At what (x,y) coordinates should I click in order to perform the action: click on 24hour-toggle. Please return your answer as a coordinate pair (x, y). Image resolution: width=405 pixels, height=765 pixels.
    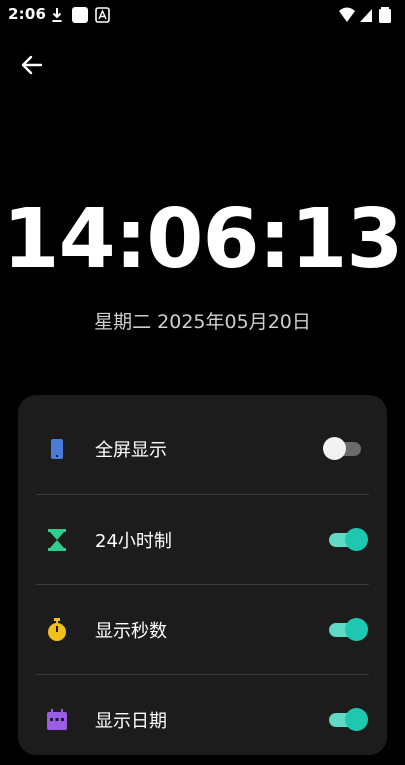
    Looking at the image, I should click on (346, 540).